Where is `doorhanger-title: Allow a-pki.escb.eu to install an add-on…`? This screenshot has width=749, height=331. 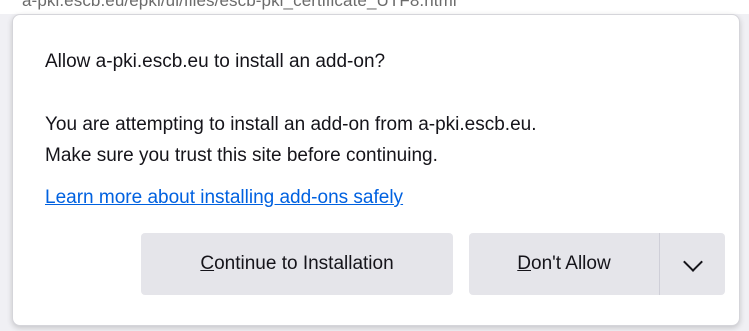 doorhanger-title: Allow a-pki.escb.eu to install an add-on… is located at coordinates (215, 61).